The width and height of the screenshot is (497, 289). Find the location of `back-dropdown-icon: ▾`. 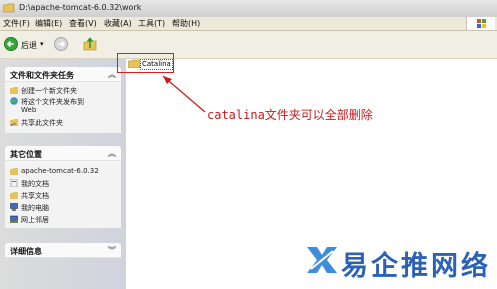

back-dropdown-icon: ▾ is located at coordinates (42, 44).